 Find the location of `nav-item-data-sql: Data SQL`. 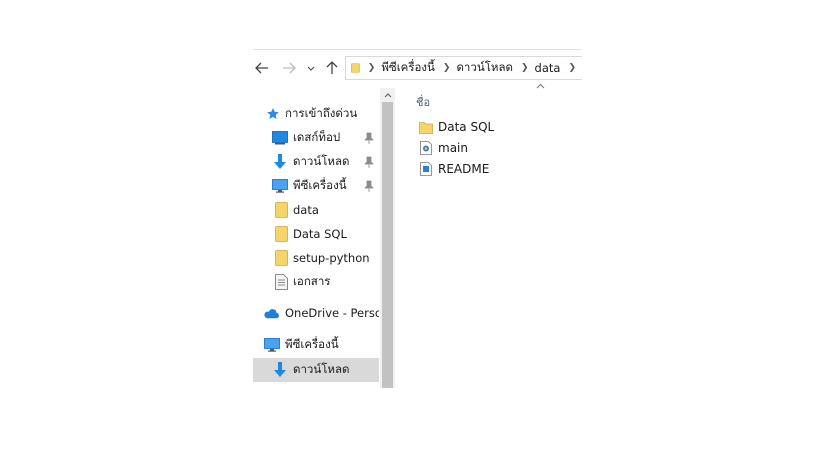

nav-item-data-sql: Data SQL is located at coordinates (316, 234).